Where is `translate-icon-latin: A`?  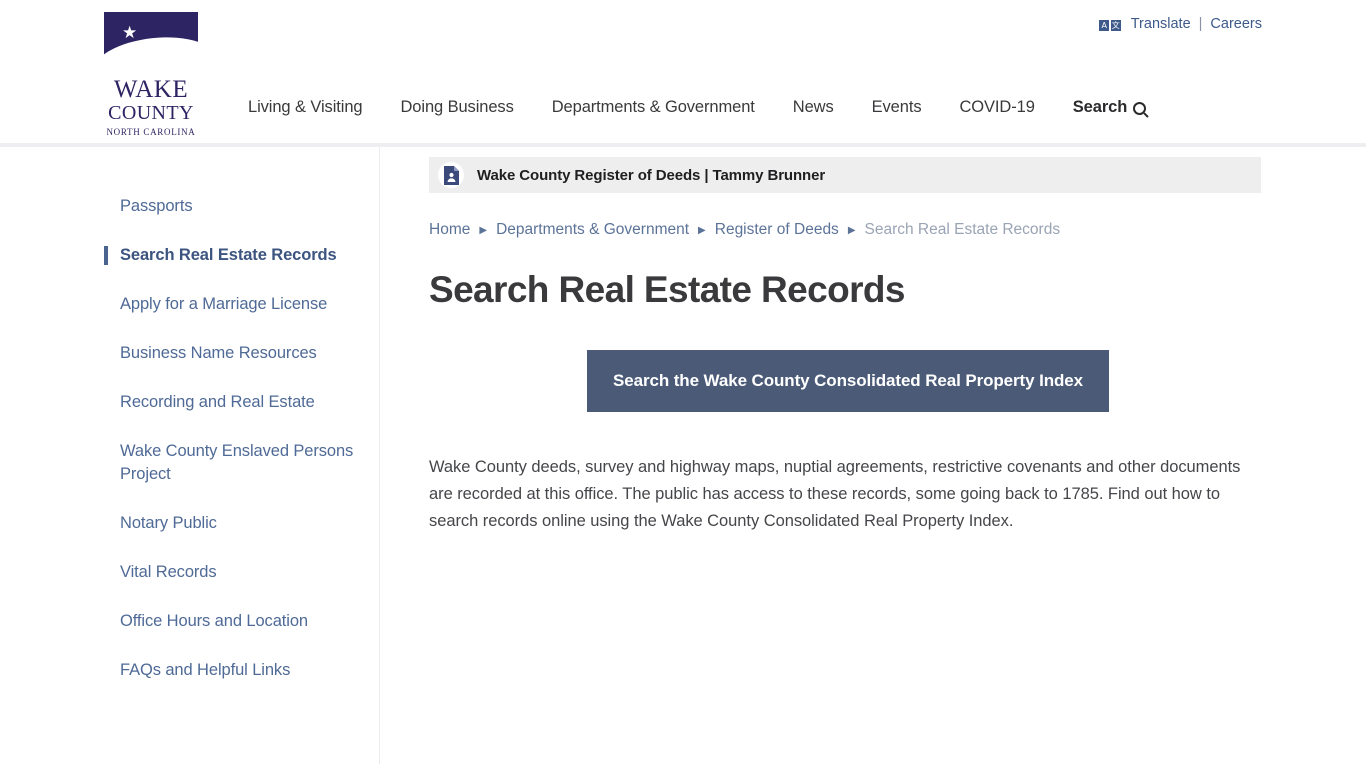 translate-icon-latin: A is located at coordinates (1104, 25).